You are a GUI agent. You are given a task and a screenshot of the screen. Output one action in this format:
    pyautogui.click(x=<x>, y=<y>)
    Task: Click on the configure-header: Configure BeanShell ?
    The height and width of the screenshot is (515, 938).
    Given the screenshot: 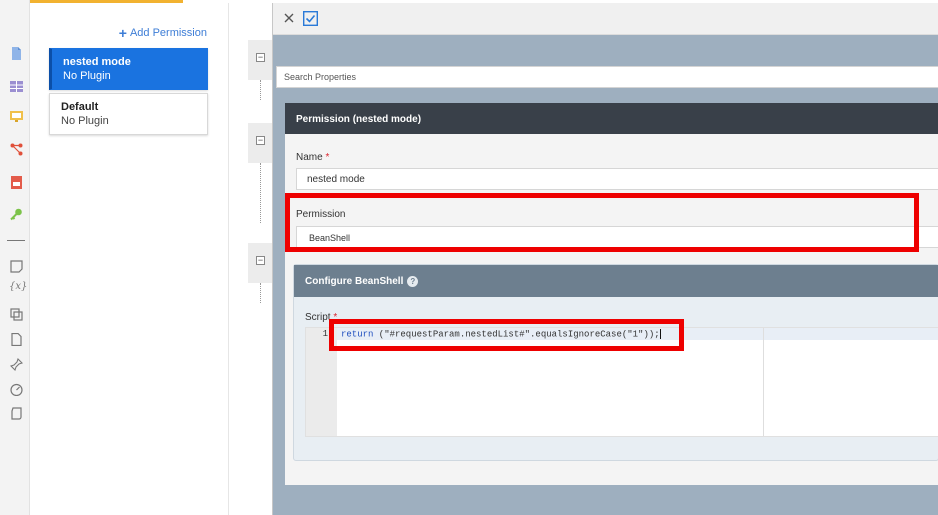 What is the action you would take?
    pyautogui.click(x=616, y=281)
    